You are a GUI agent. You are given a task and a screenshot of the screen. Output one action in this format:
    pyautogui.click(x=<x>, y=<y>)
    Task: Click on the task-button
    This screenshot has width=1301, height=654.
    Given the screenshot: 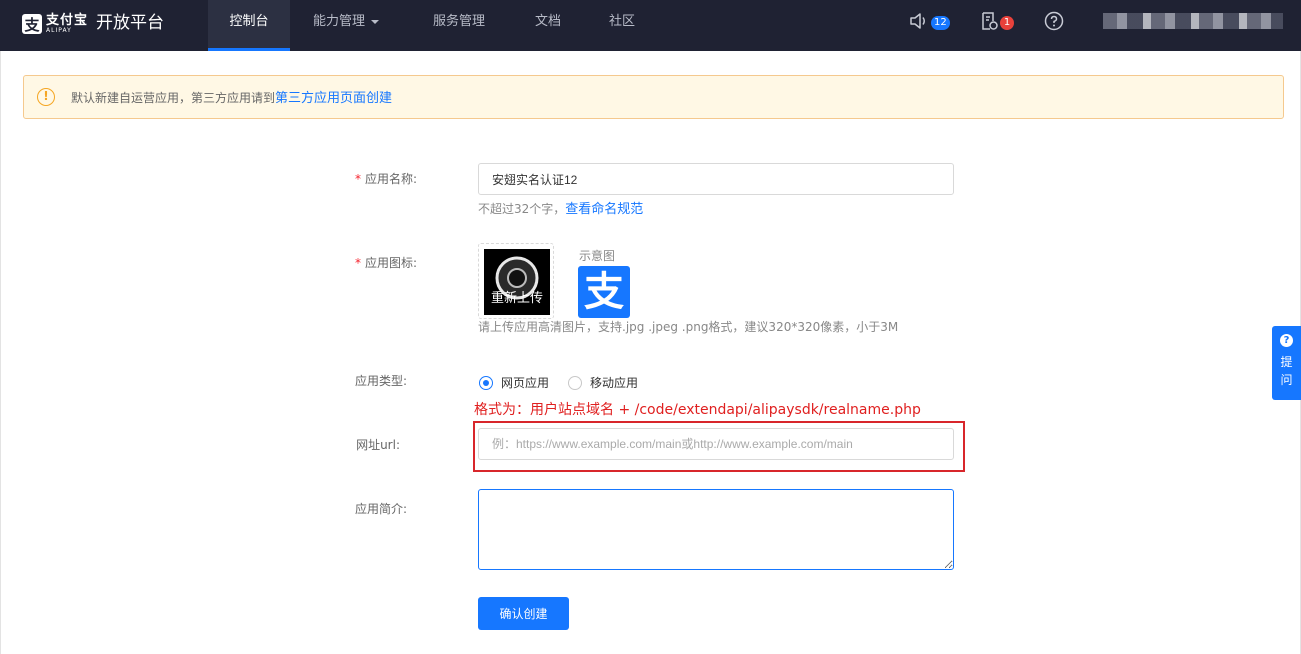 What is the action you would take?
    pyautogui.click(x=989, y=21)
    